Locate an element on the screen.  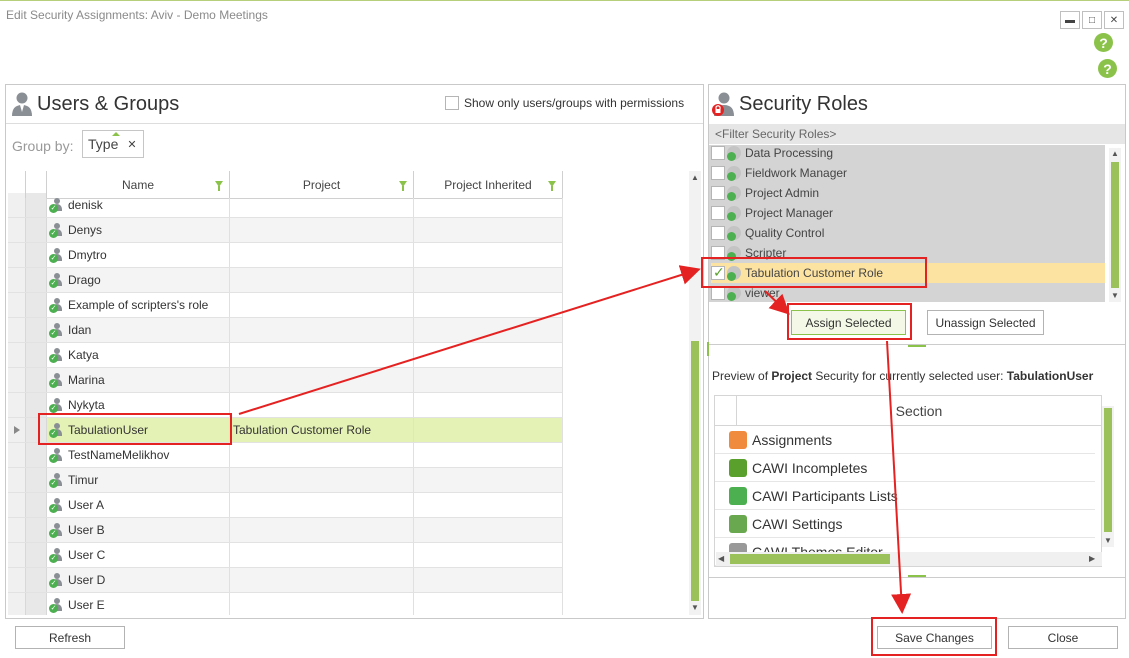
arrow-user-to-role is located at coordinates (469, 340).